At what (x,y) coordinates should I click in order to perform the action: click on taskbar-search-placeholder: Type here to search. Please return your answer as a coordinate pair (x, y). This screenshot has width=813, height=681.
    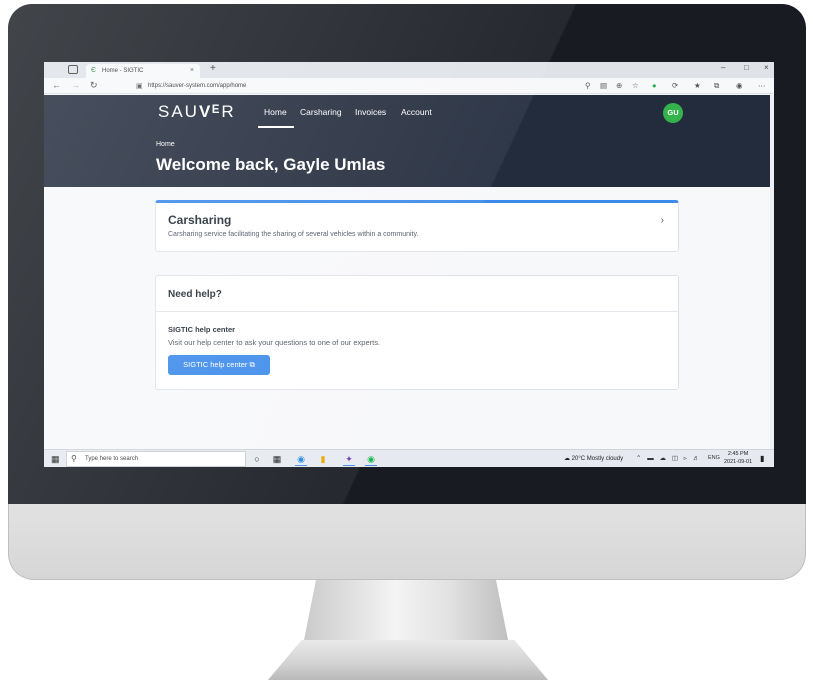
    Looking at the image, I should click on (112, 459).